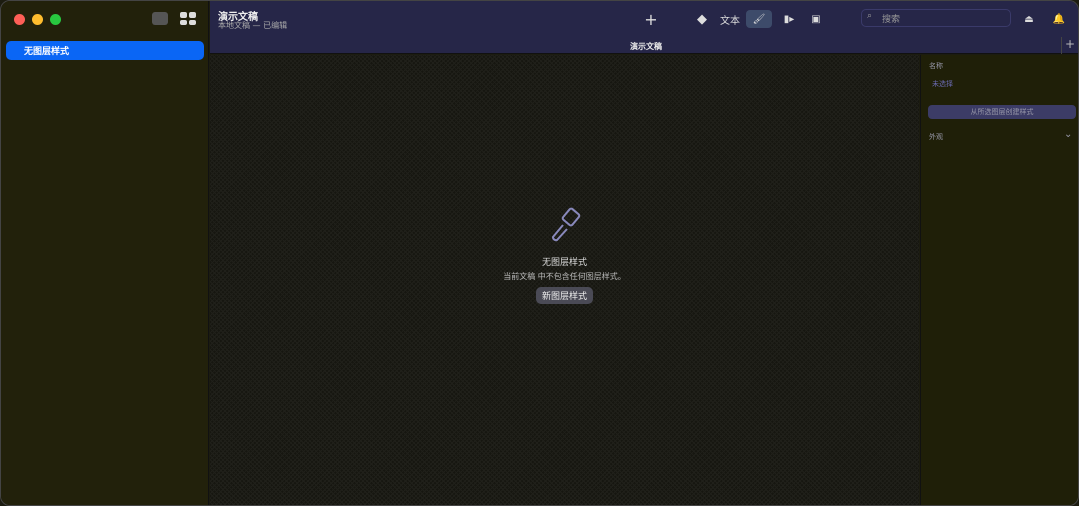  What do you see at coordinates (565, 224) in the screenshot?
I see `paintbrush-icon` at bounding box center [565, 224].